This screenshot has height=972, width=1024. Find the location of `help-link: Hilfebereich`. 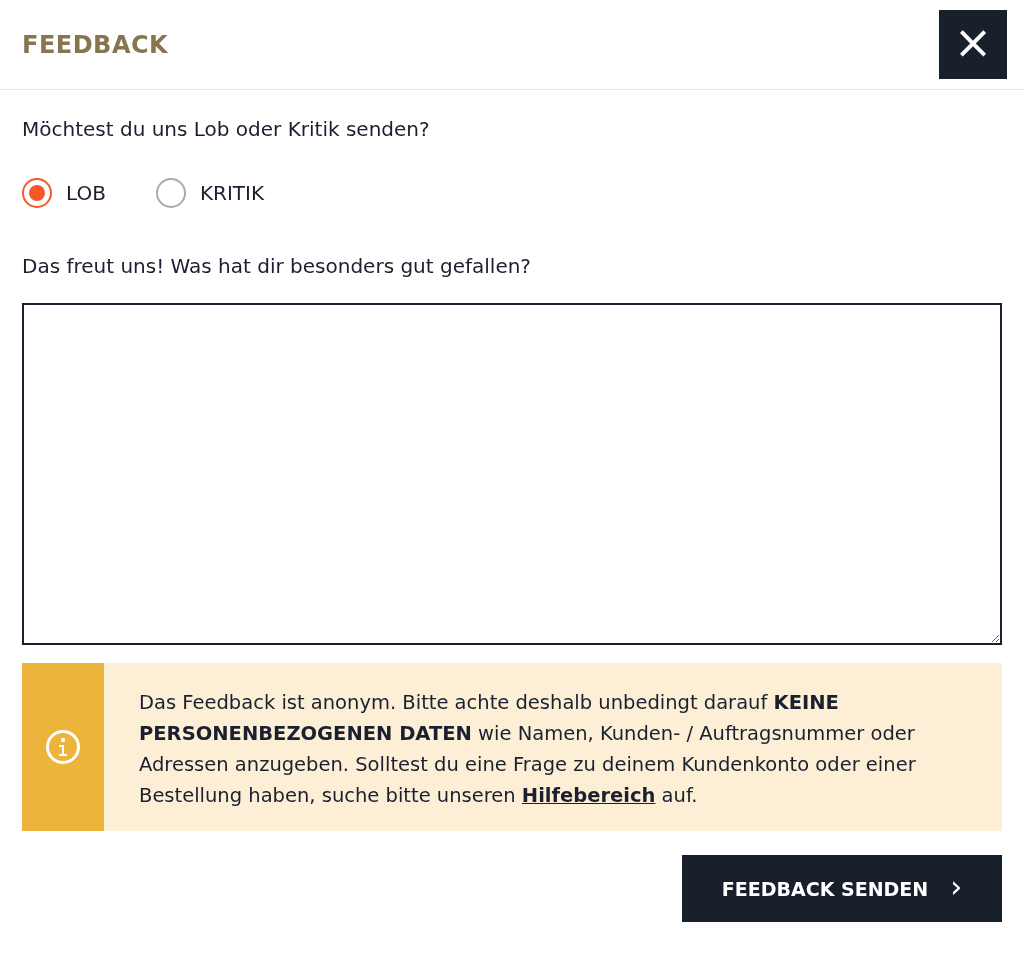

help-link: Hilfebereich is located at coordinates (588, 795).